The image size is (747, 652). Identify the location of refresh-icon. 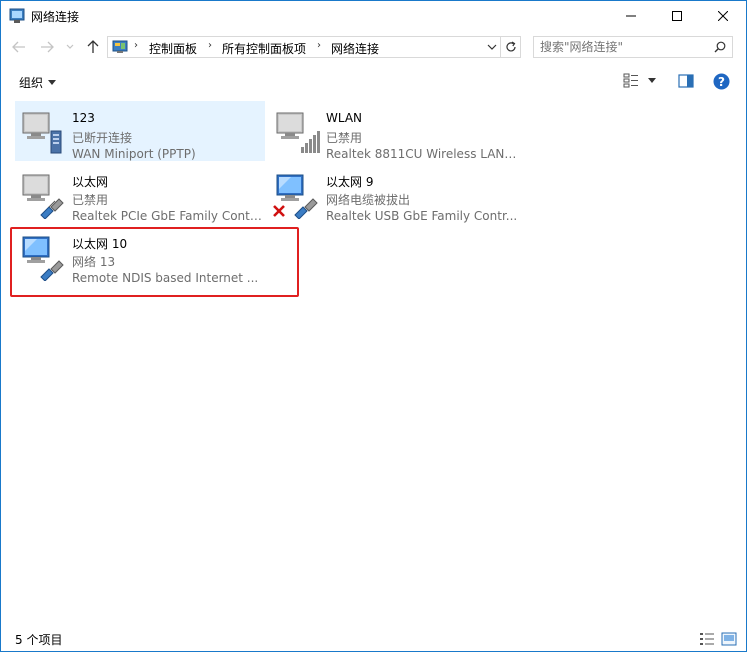
(510, 46).